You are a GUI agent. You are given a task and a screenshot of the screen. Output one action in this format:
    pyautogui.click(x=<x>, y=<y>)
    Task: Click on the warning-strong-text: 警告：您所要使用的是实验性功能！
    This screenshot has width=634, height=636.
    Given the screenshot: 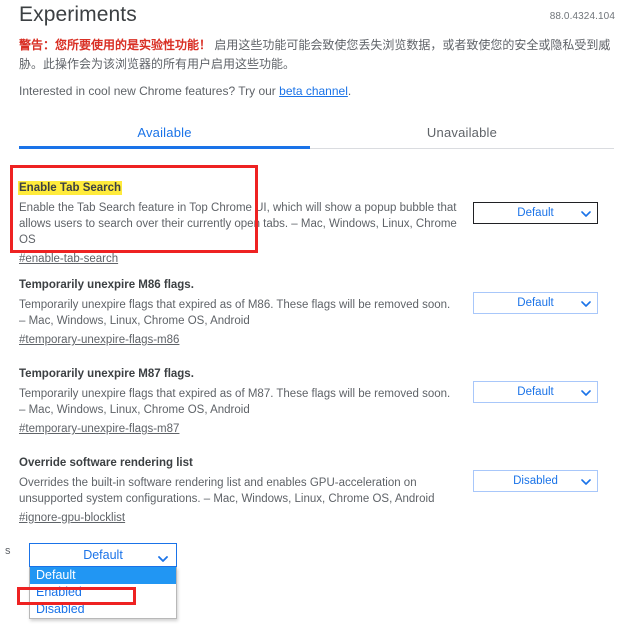 What is the action you would take?
    pyautogui.click(x=115, y=45)
    